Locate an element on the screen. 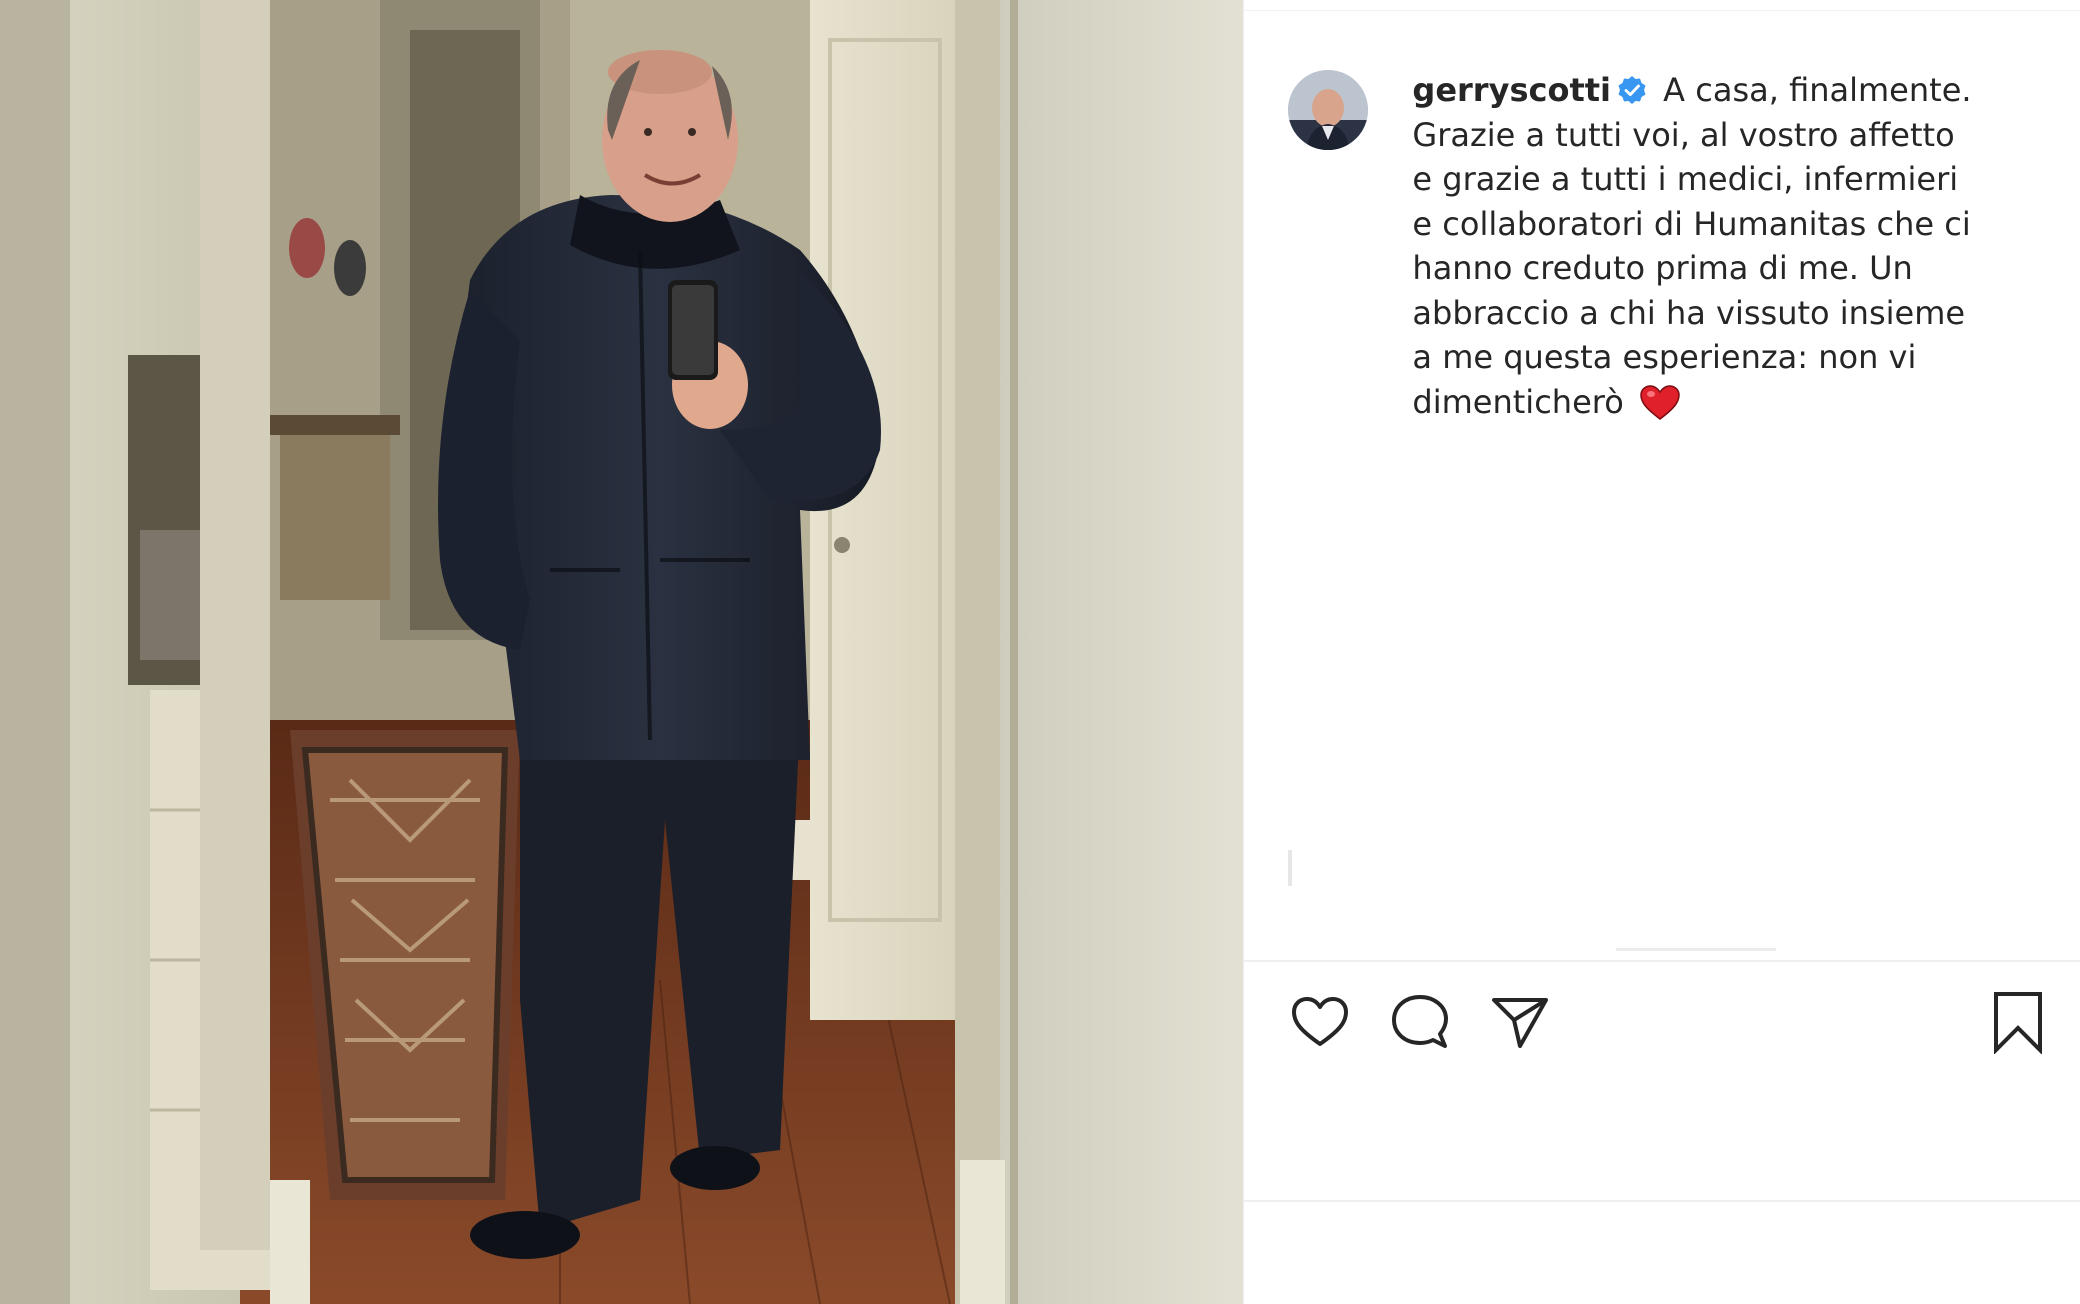 Image resolution: width=2080 pixels, height=1304 pixels. top-divider is located at coordinates (1662, 10).